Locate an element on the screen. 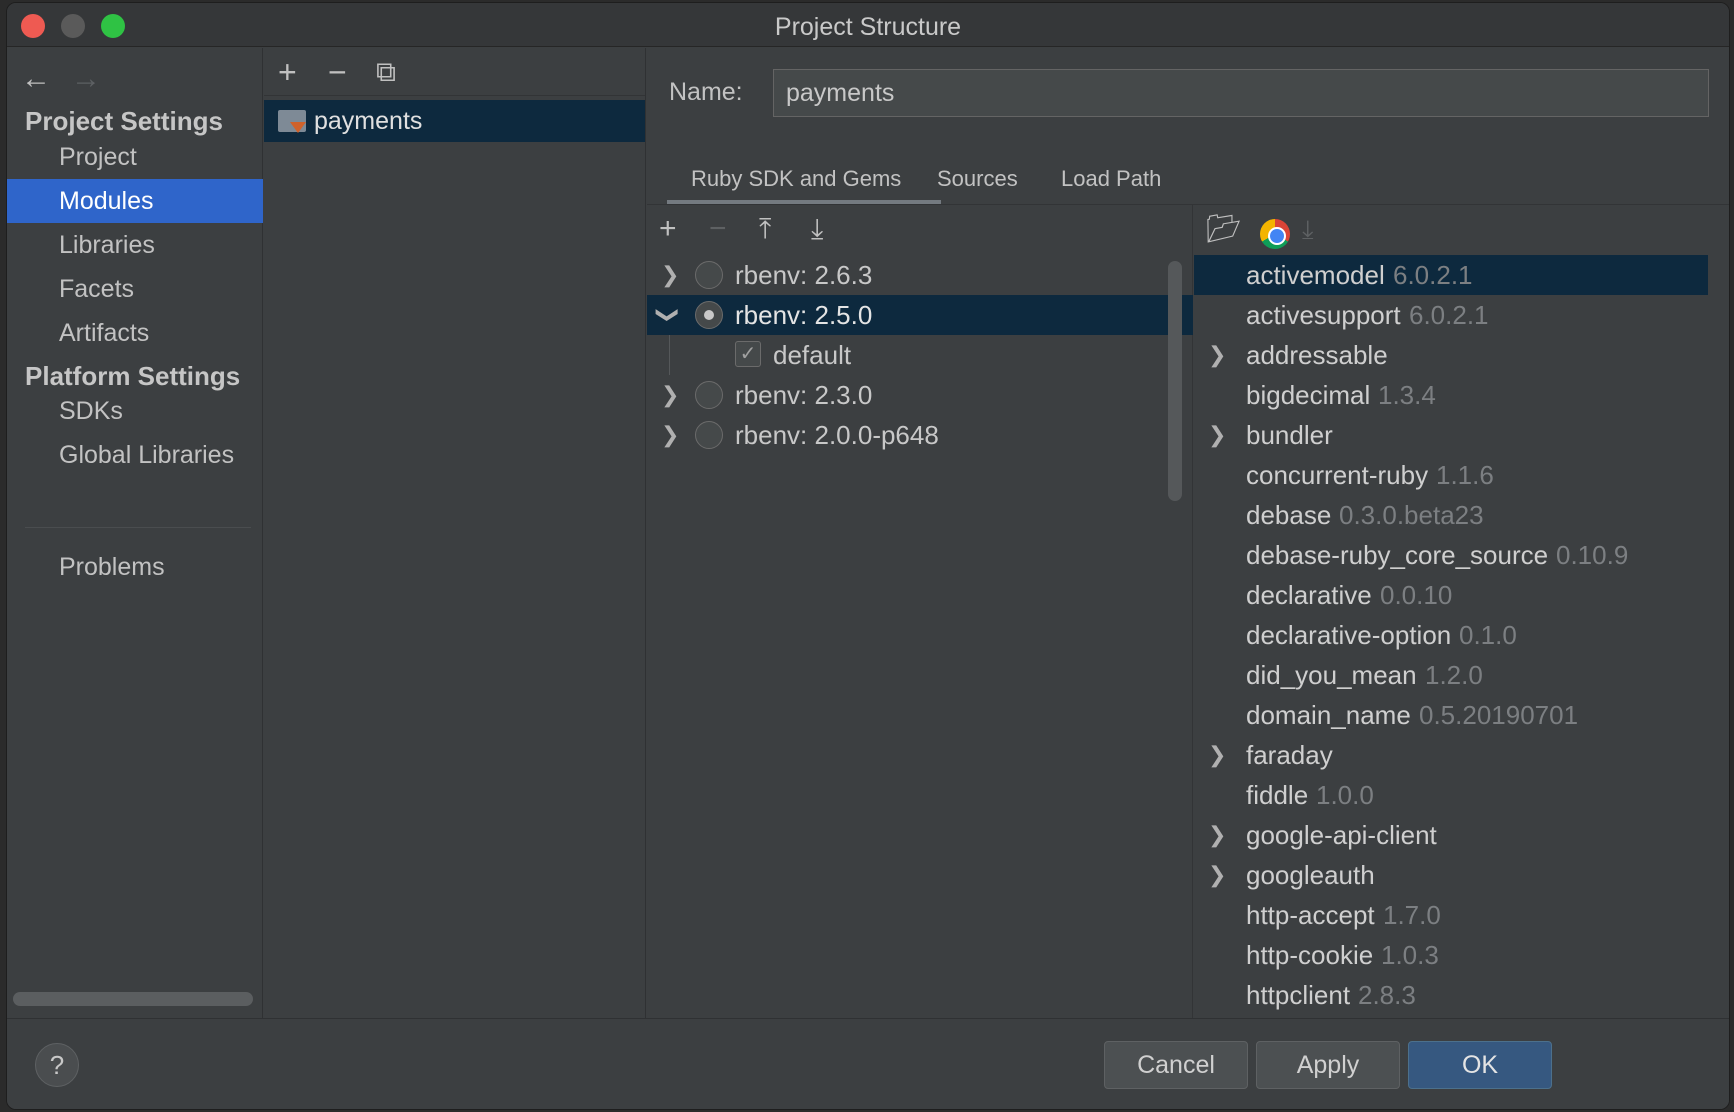  module-item-label: payments is located at coordinates (368, 121).